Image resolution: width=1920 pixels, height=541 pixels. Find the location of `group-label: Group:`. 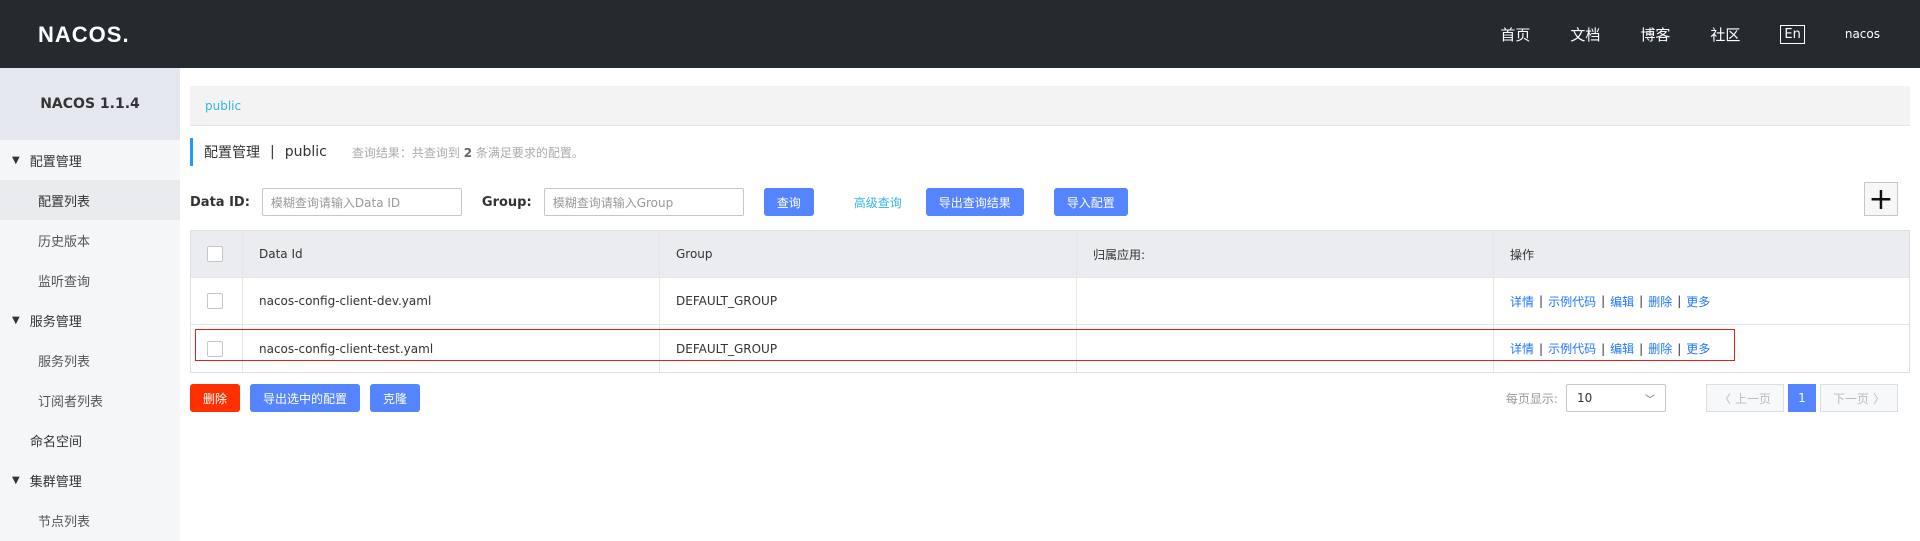

group-label: Group: is located at coordinates (506, 202).